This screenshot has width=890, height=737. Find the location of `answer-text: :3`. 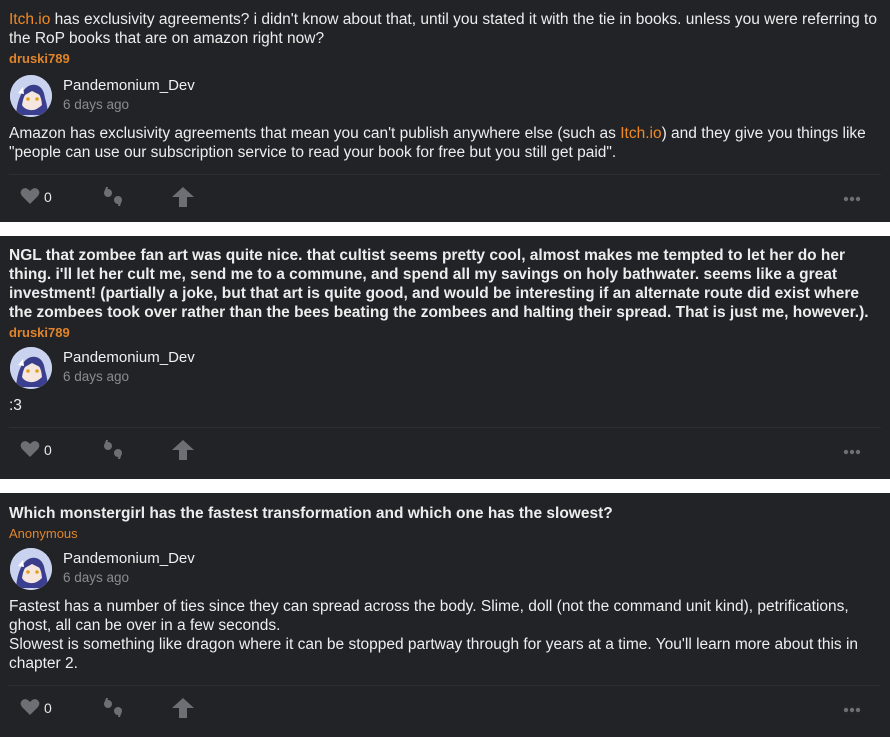

answer-text: :3 is located at coordinates (15, 405).